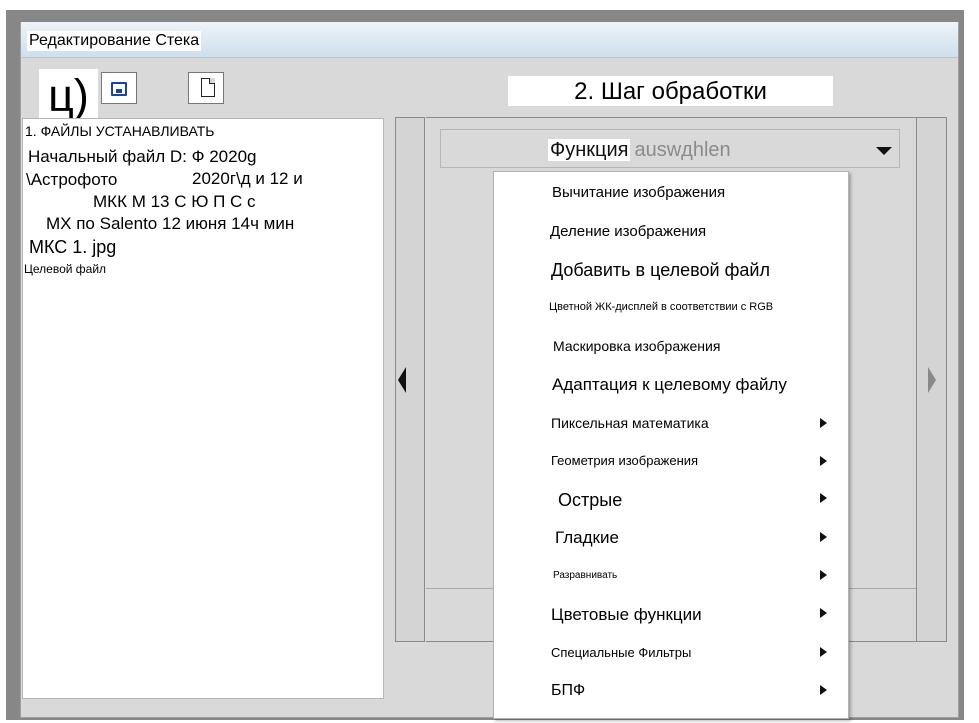 This screenshot has width=979, height=723. I want to click on start-file-line: Начальный файл D: Ф 2020g, so click(142, 157).